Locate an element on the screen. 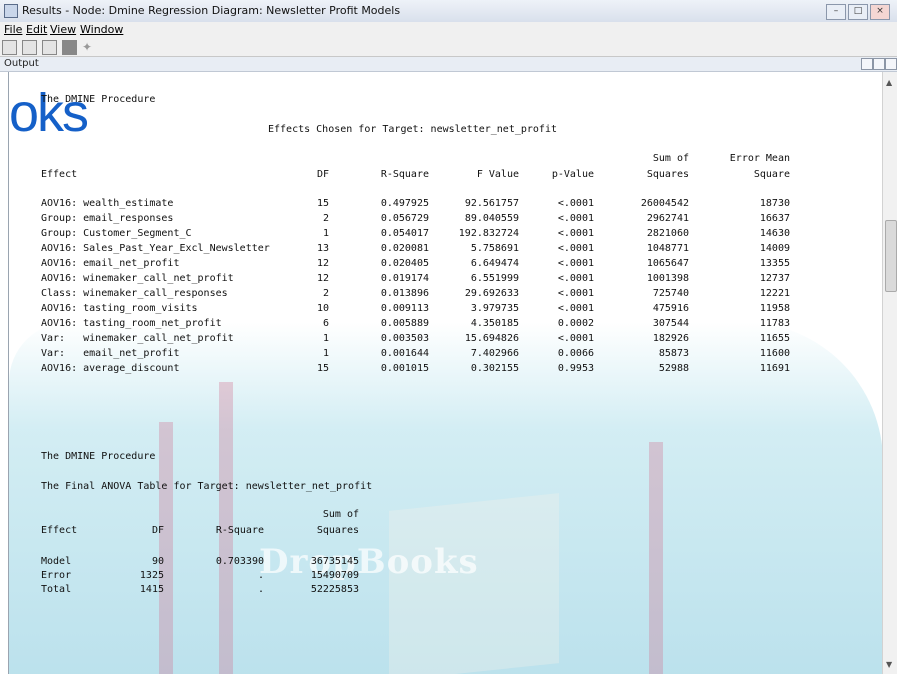  anova-cell-rsq: 0.703390 is located at coordinates (239, 561).